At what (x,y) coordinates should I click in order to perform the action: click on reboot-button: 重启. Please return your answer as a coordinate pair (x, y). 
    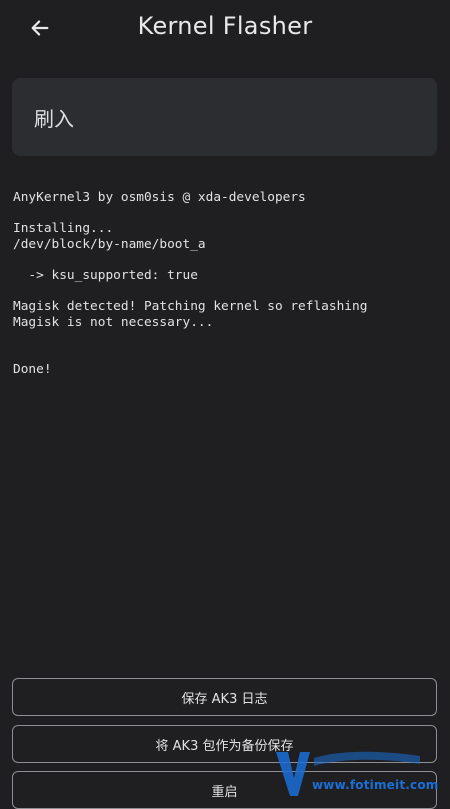
    Looking at the image, I should click on (224, 790).